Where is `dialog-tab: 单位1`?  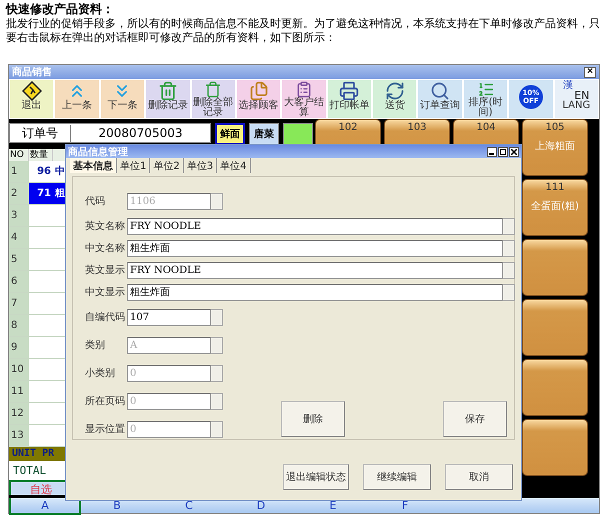 dialog-tab: 单位1 is located at coordinates (133, 165).